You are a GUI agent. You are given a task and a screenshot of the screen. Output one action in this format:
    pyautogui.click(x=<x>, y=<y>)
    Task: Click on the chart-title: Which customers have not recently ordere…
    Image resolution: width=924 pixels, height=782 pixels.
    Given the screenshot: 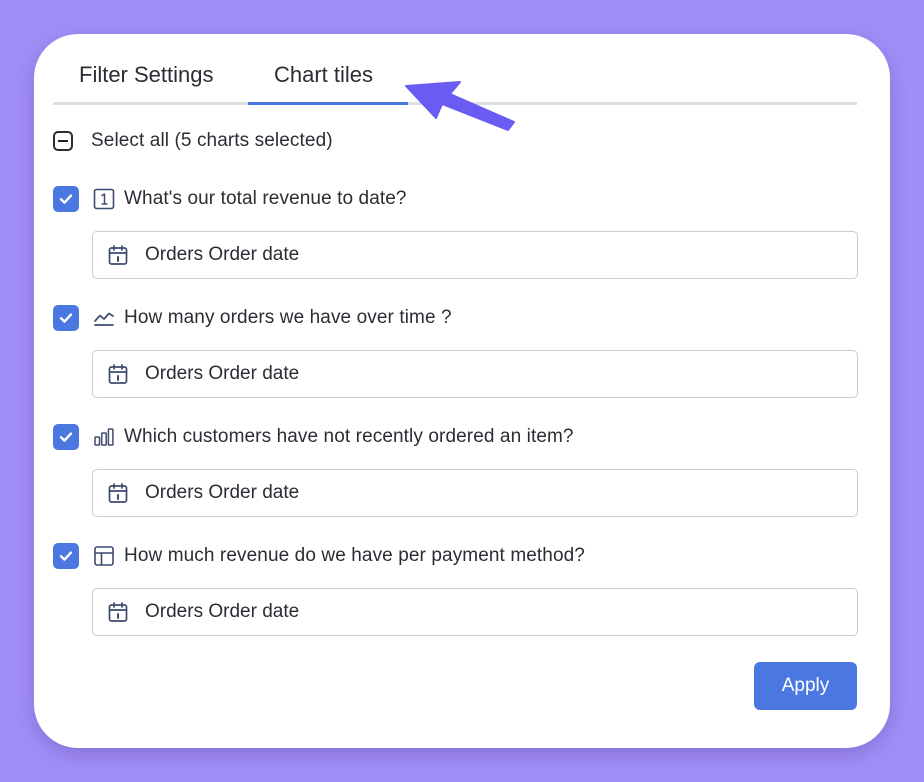 What is the action you would take?
    pyautogui.click(x=349, y=436)
    